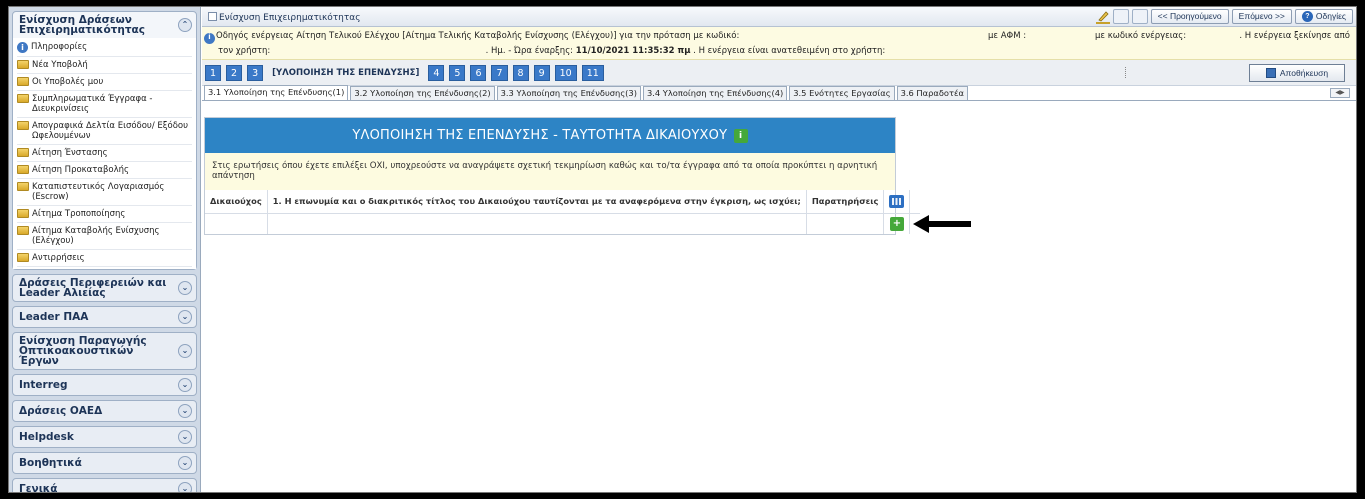 The image size is (1365, 499). I want to click on sidebar-item: i Πληροφορίες, so click(104, 48).